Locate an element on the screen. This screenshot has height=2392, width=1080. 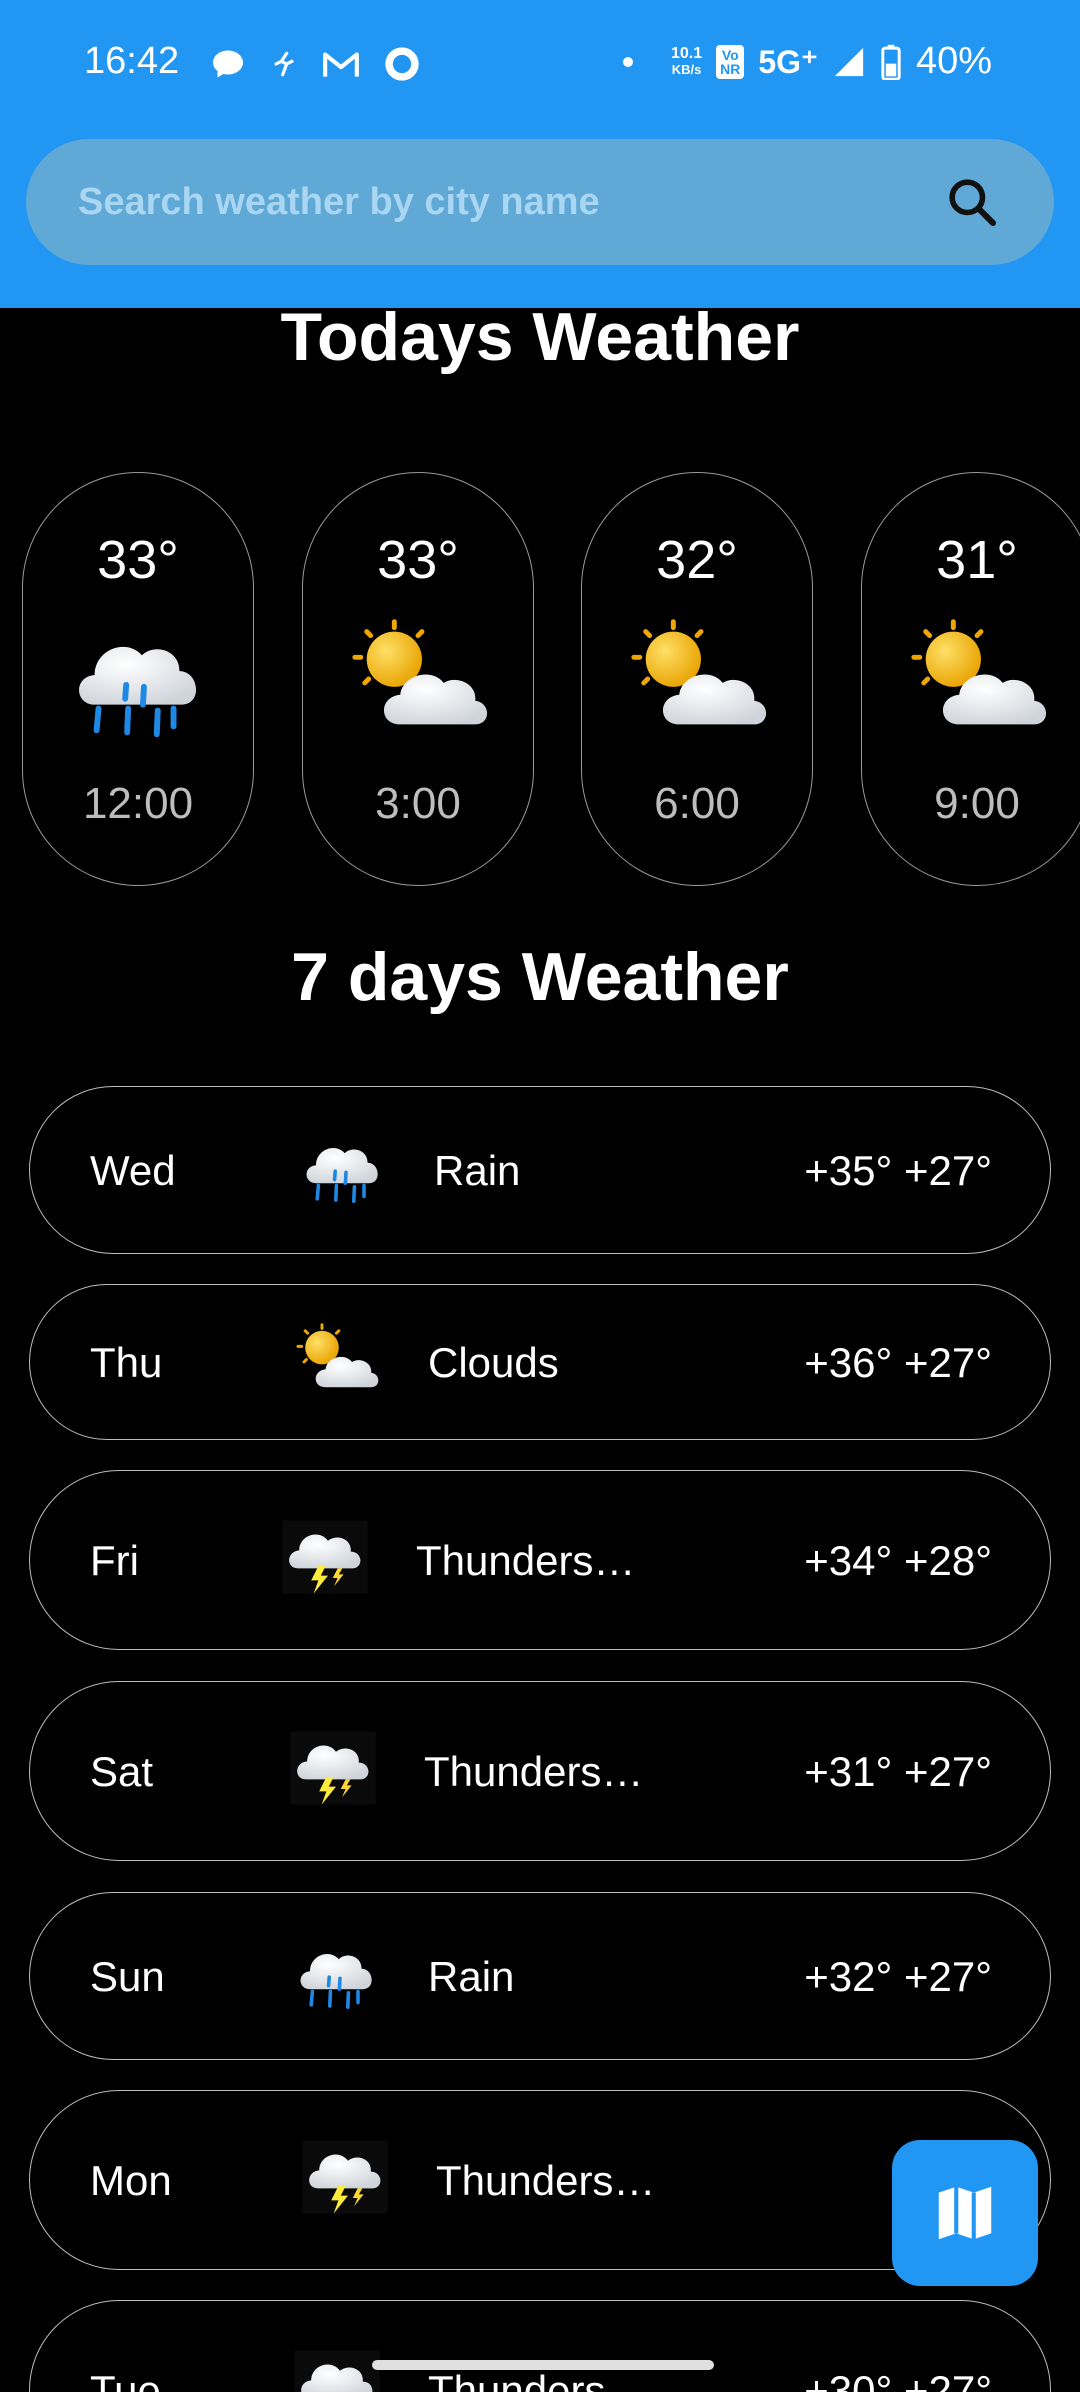
battery-icon is located at coordinates (891, 62).